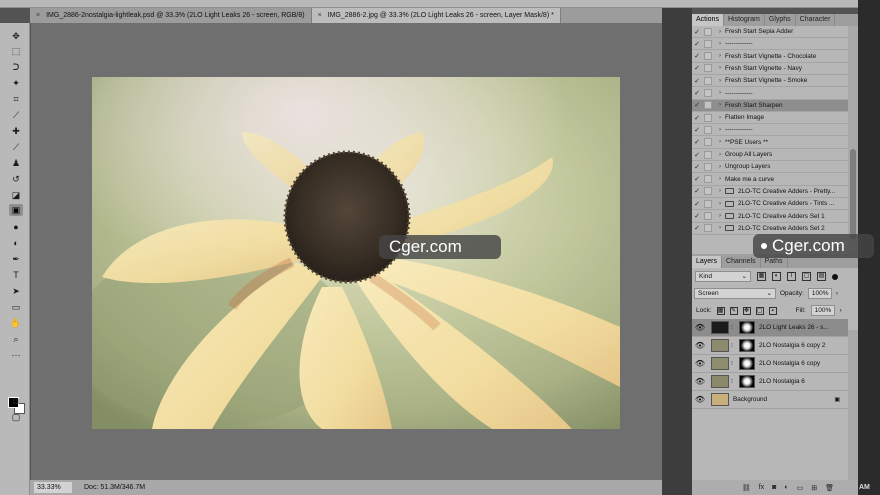 The image size is (880, 495). What do you see at coordinates (770, 400) in the screenshot?
I see `layer-row: 👁 Background ▣` at bounding box center [770, 400].